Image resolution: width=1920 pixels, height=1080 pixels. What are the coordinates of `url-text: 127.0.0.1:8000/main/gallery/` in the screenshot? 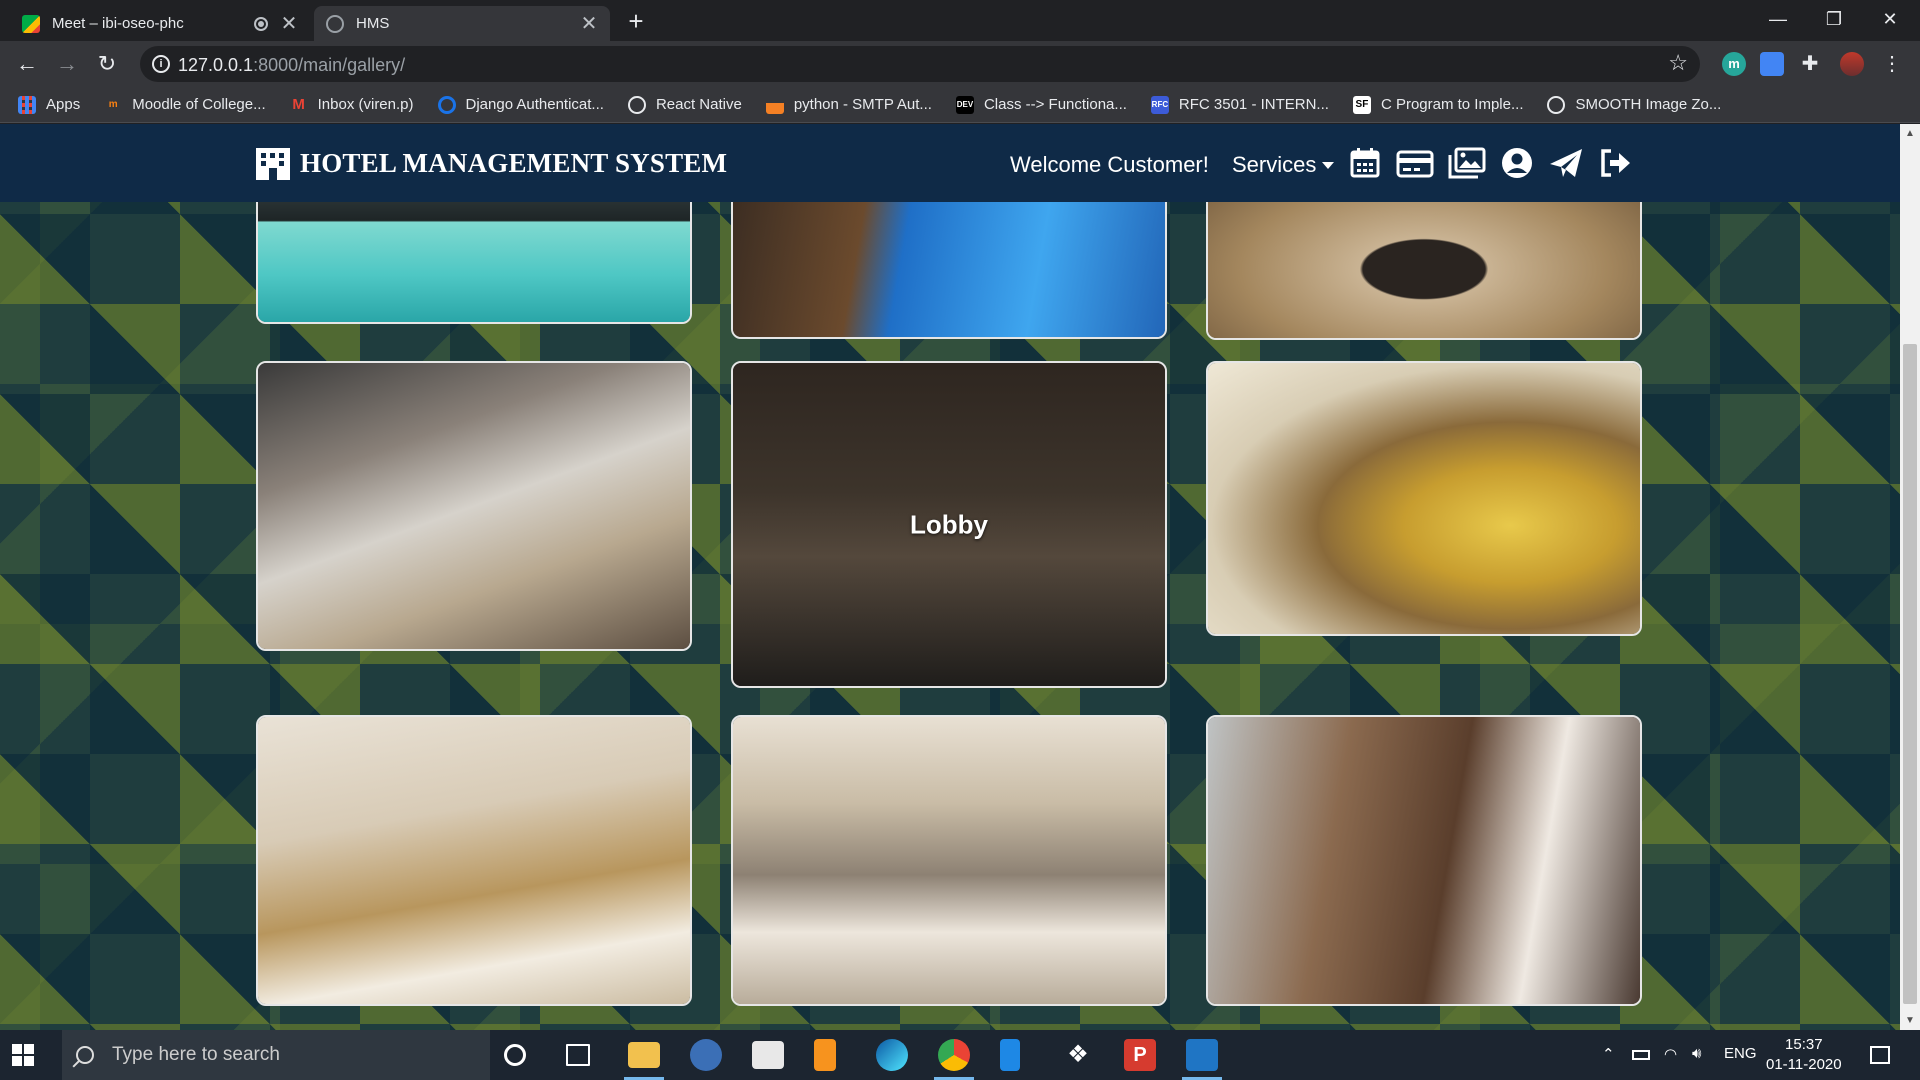 It's located at (292, 65).